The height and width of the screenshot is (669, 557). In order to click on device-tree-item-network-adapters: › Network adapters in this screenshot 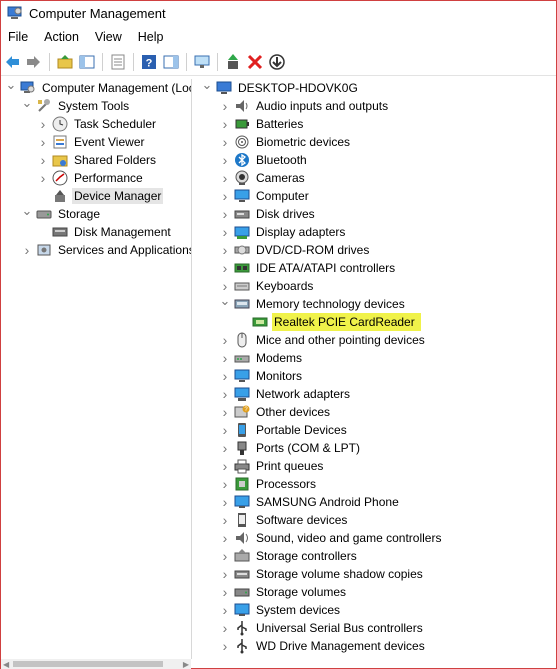, I will do `click(376, 394)`.